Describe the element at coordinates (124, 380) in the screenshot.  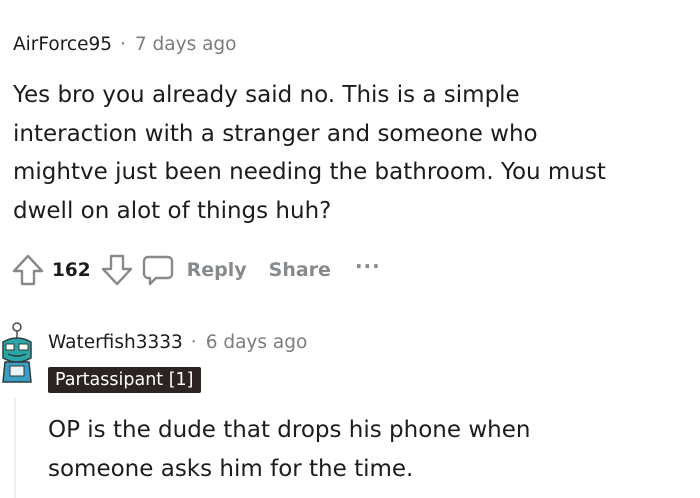
I see `user-flair-badge: Partassipant [1]` at that location.